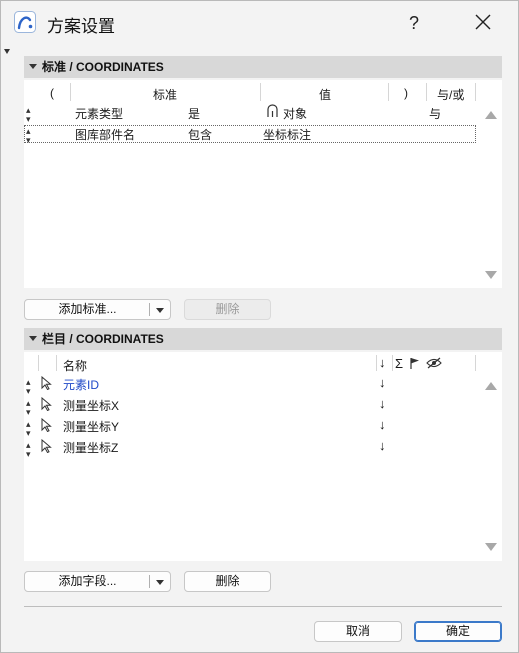  What do you see at coordinates (325, 95) in the screenshot?
I see `col-value: 值` at bounding box center [325, 95].